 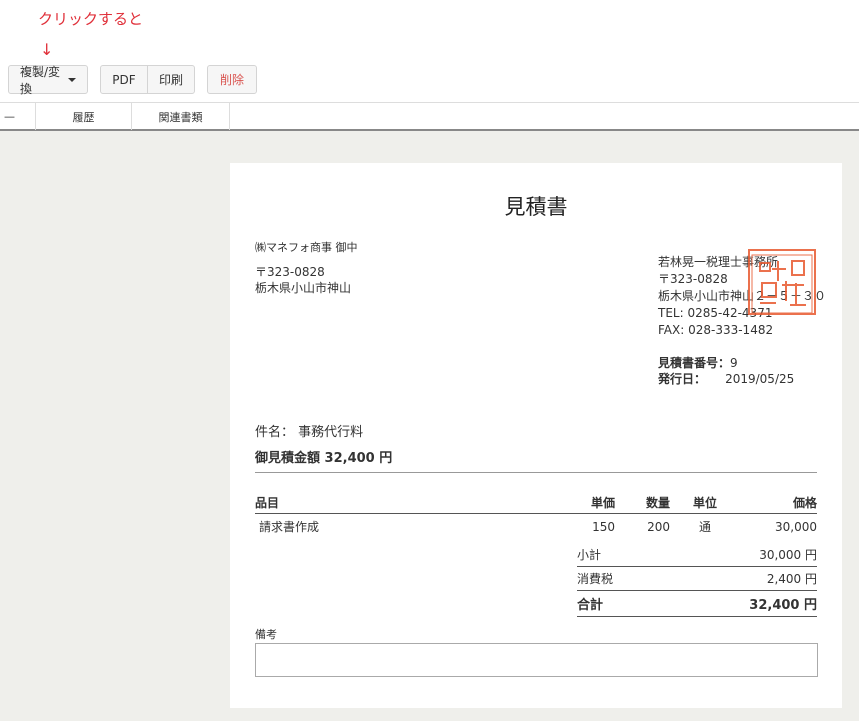 I want to click on col-qty: 数量, so click(x=642, y=503).